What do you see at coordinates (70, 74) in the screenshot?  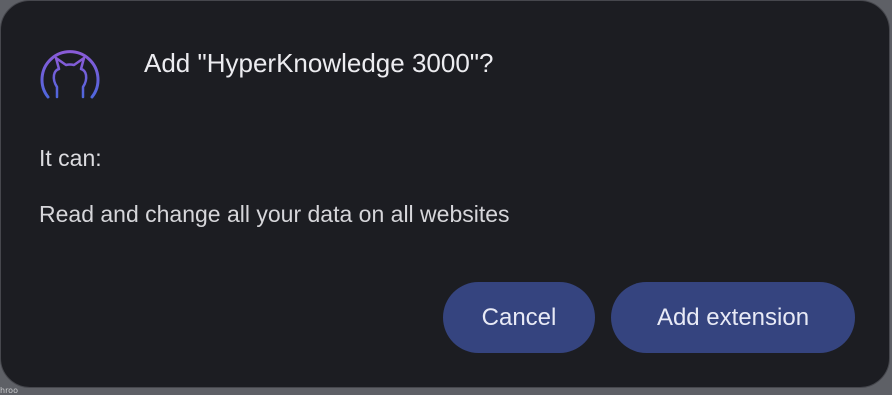 I see `extension-cat-icon` at bounding box center [70, 74].